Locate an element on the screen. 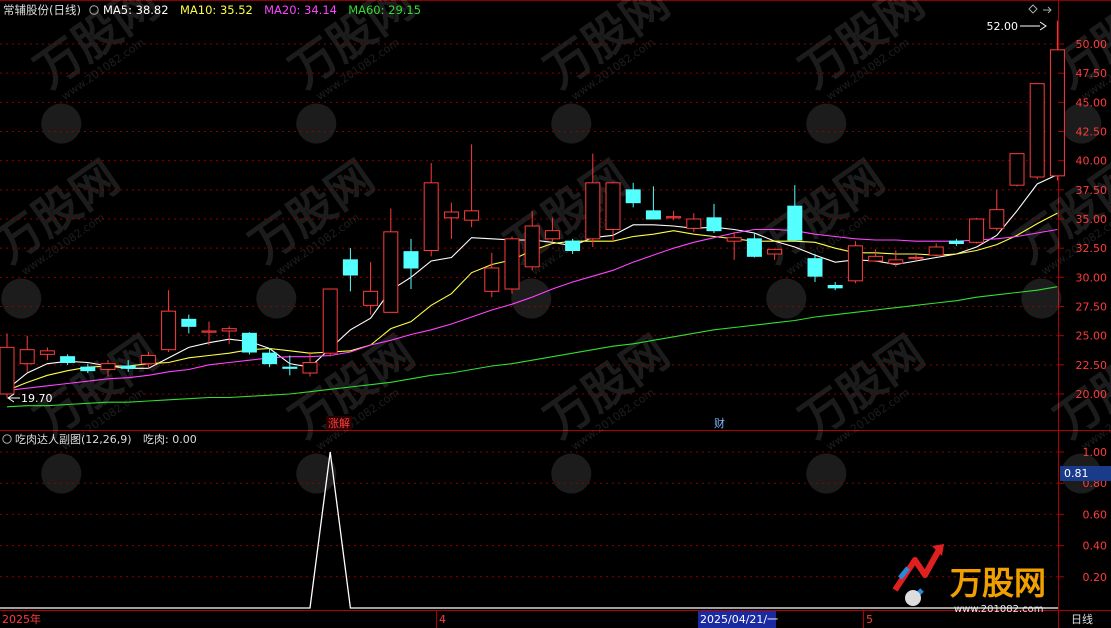 The image size is (1111, 628). year-label: 2025年 is located at coordinates (21, 619).